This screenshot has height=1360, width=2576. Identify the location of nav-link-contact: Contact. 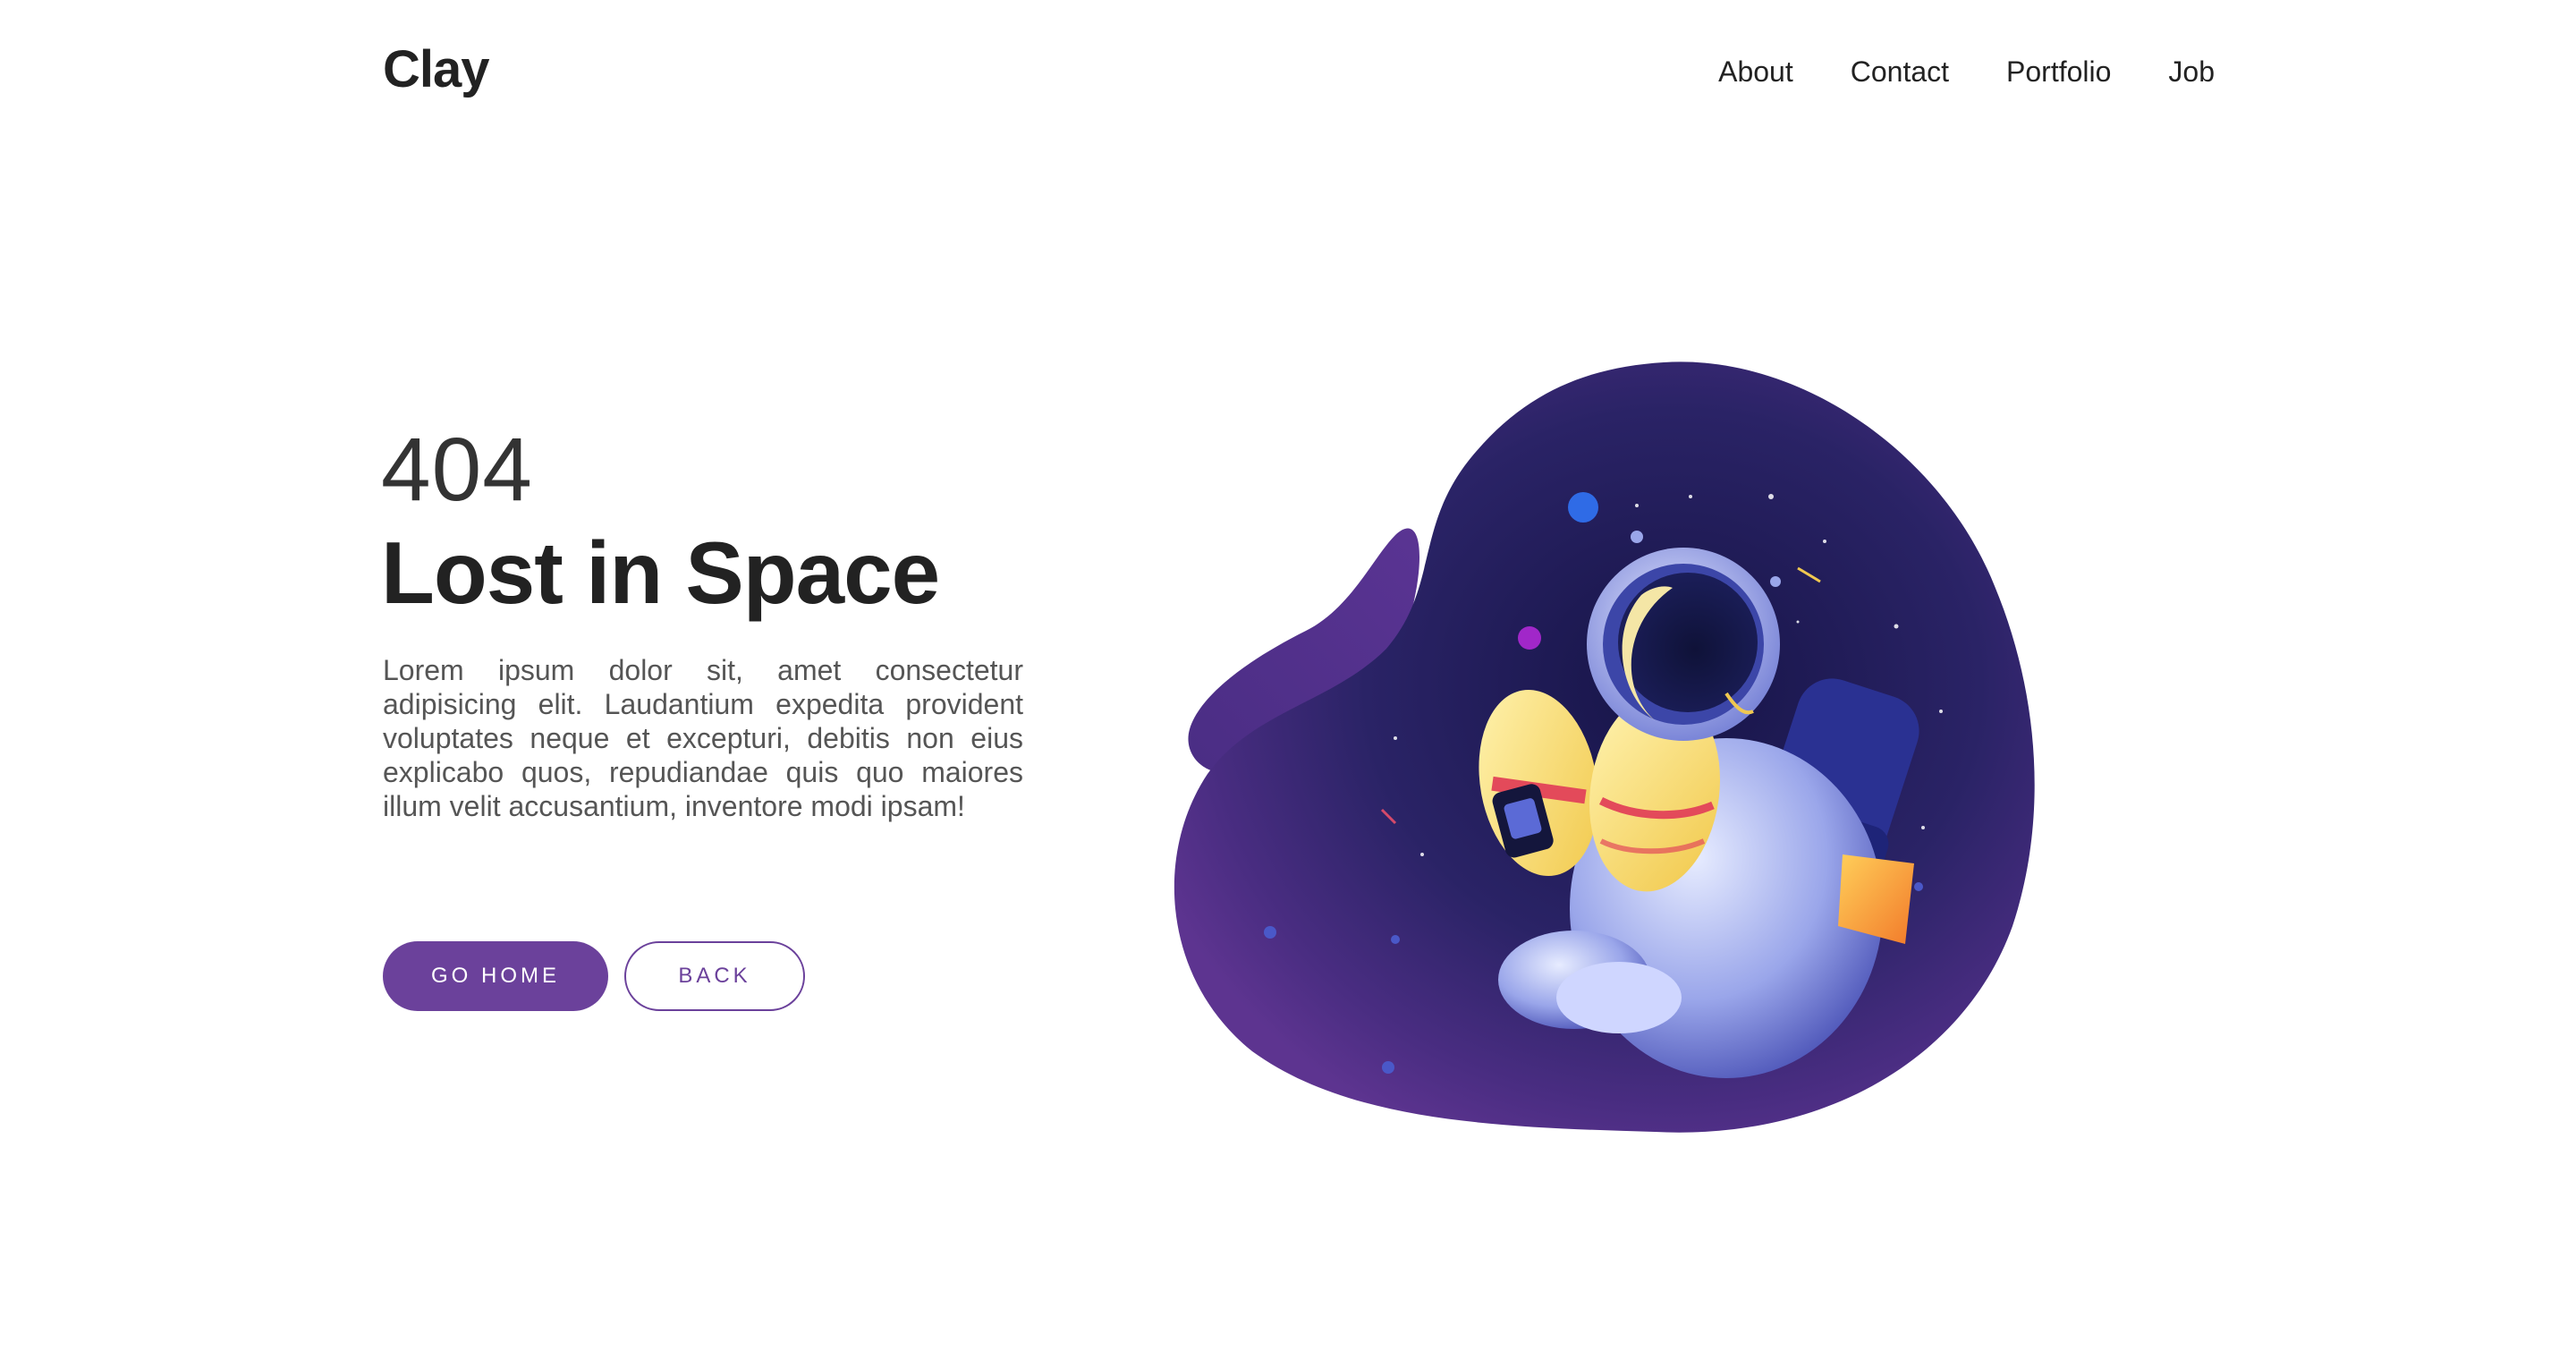
(1900, 72).